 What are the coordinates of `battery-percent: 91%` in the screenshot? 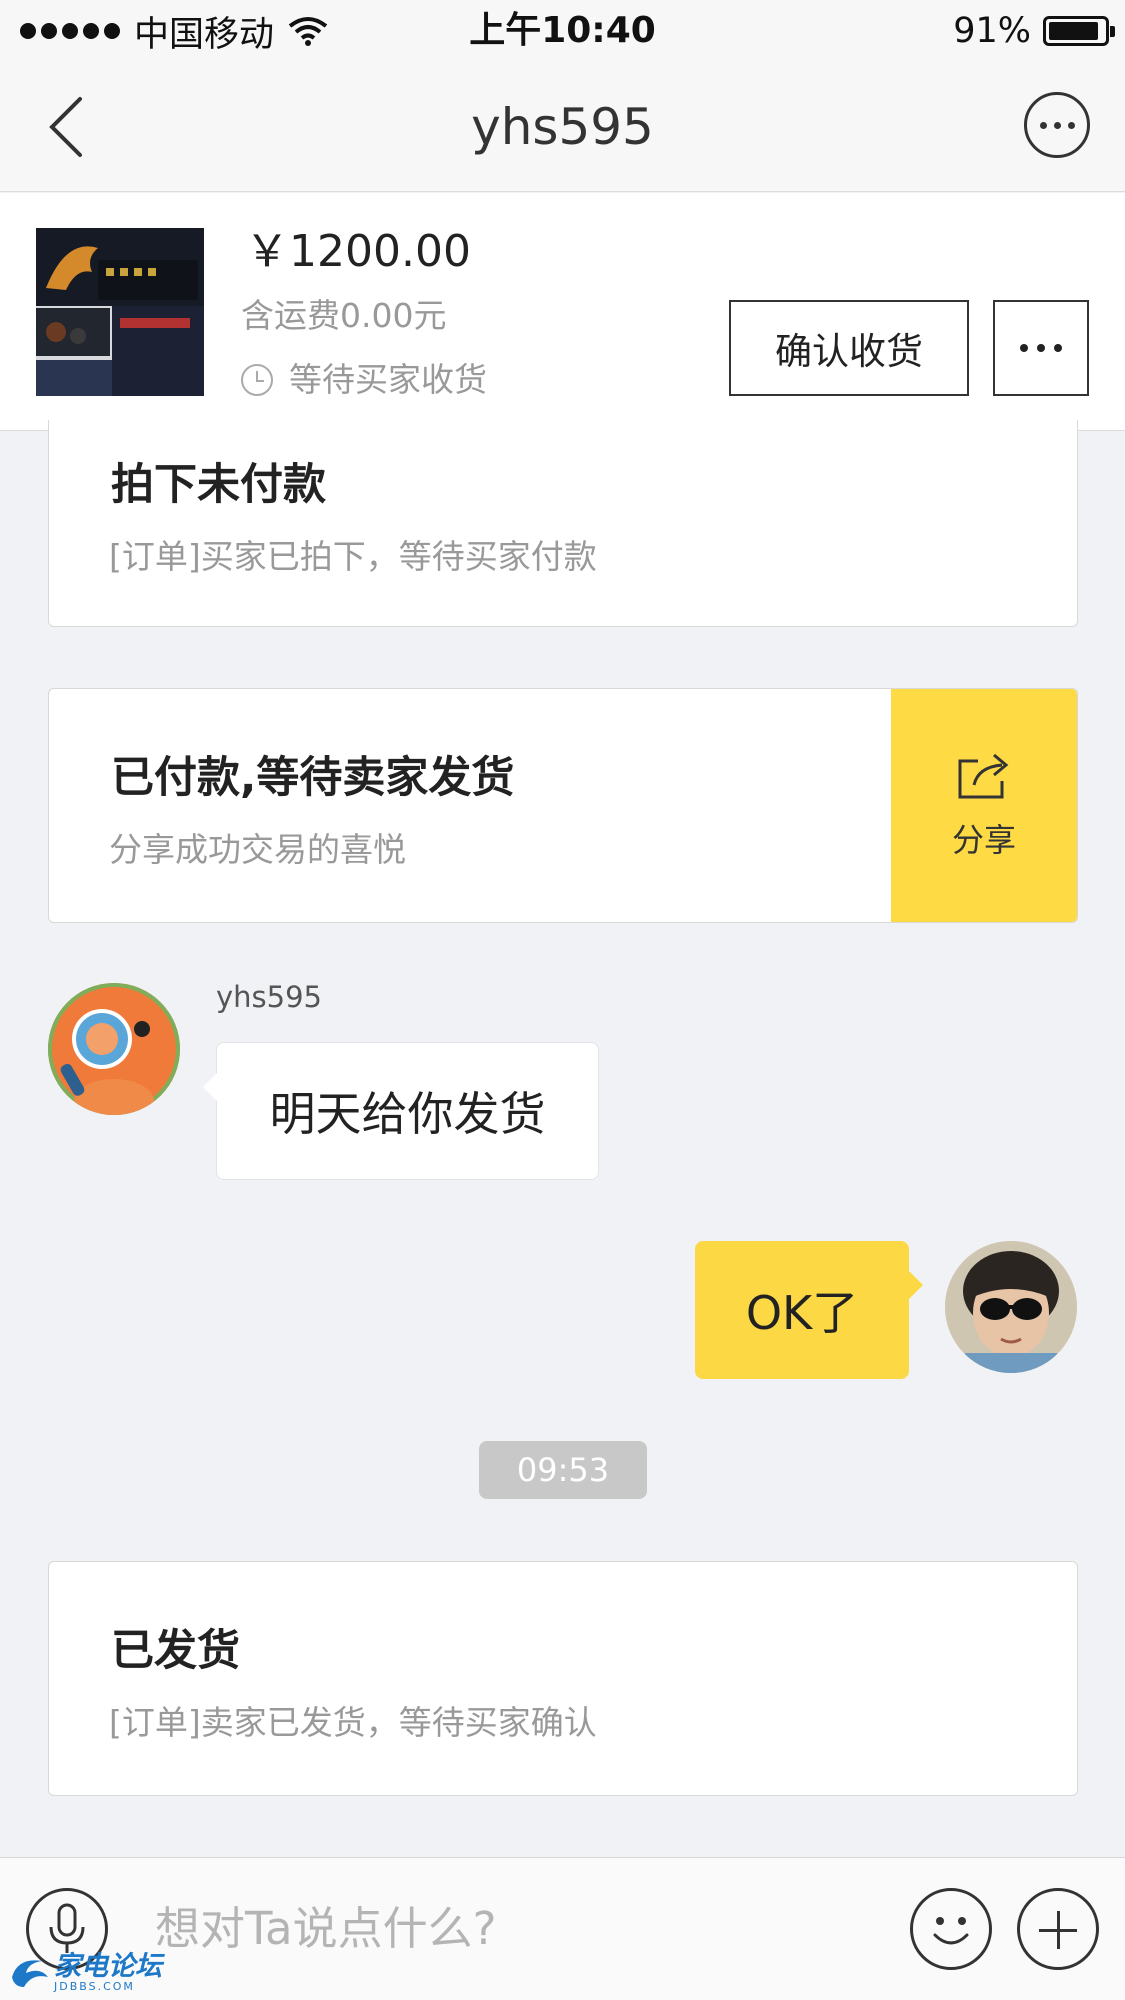 It's located at (992, 31).